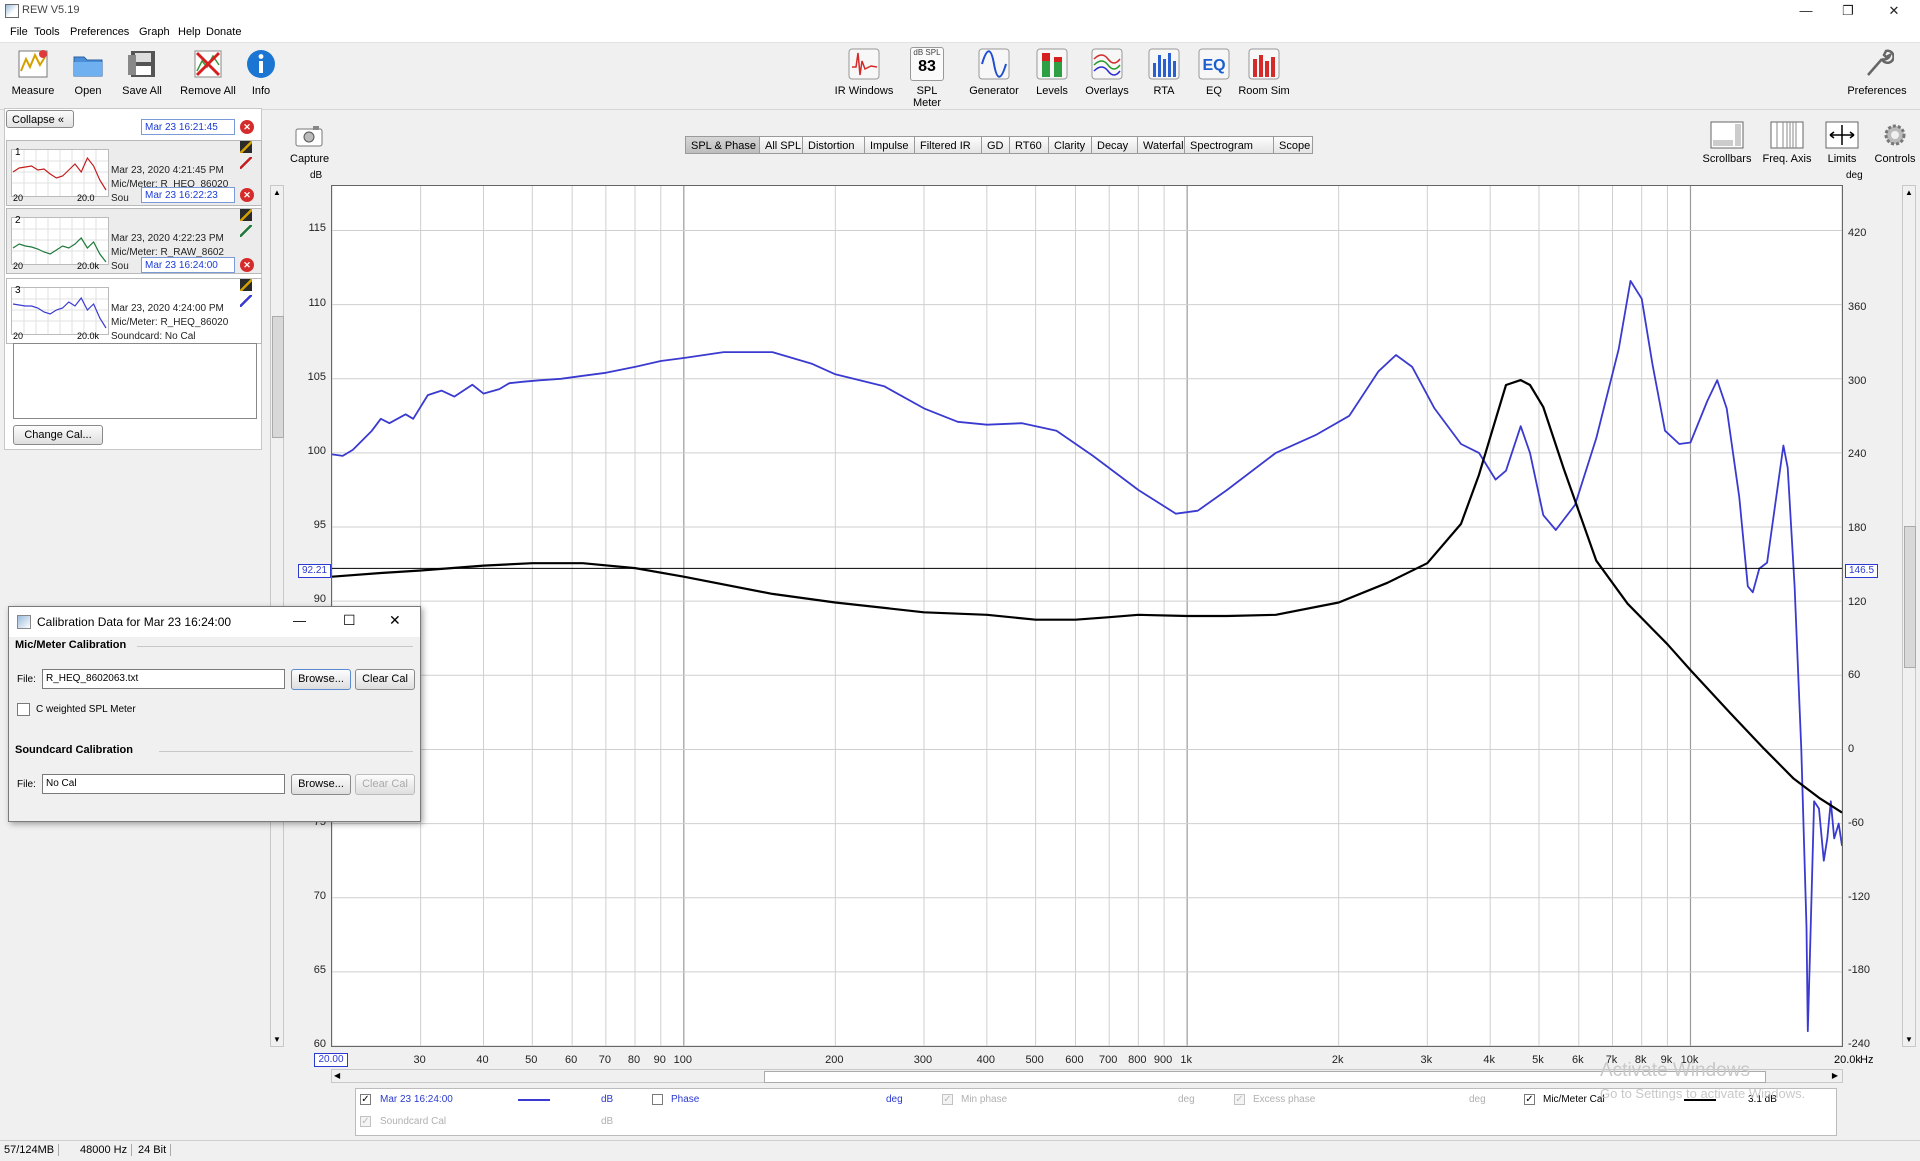 The height and width of the screenshot is (1161, 1920). What do you see at coordinates (99, 32) in the screenshot?
I see `menu-preferences: Preferences` at bounding box center [99, 32].